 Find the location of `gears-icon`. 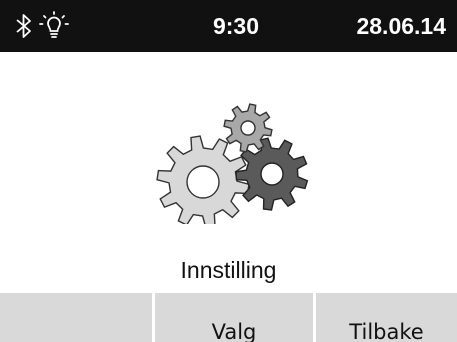

gears-icon is located at coordinates (232, 163).